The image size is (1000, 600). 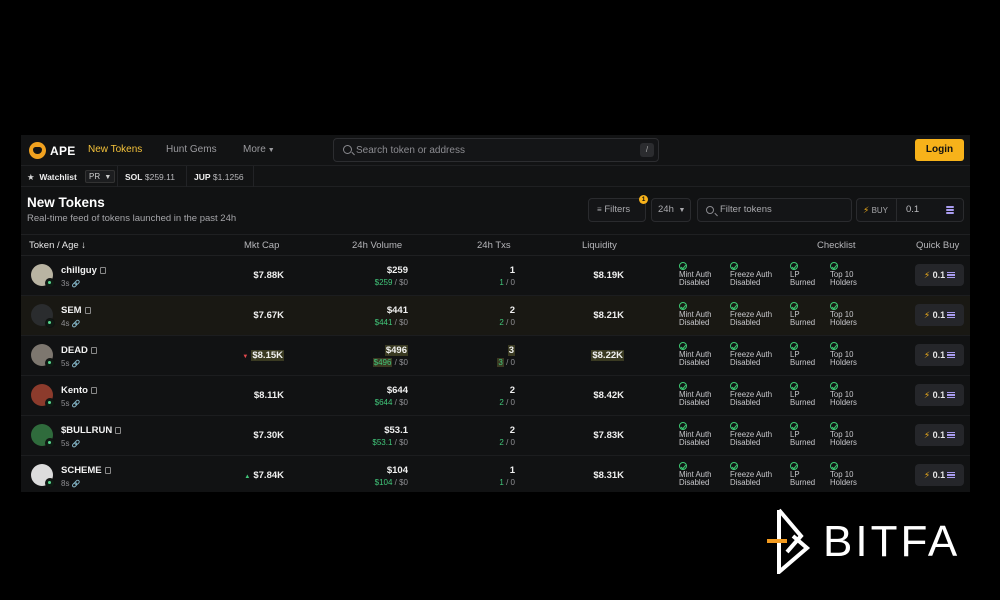 I want to click on token-name-label: Kento, so click(x=74, y=390).